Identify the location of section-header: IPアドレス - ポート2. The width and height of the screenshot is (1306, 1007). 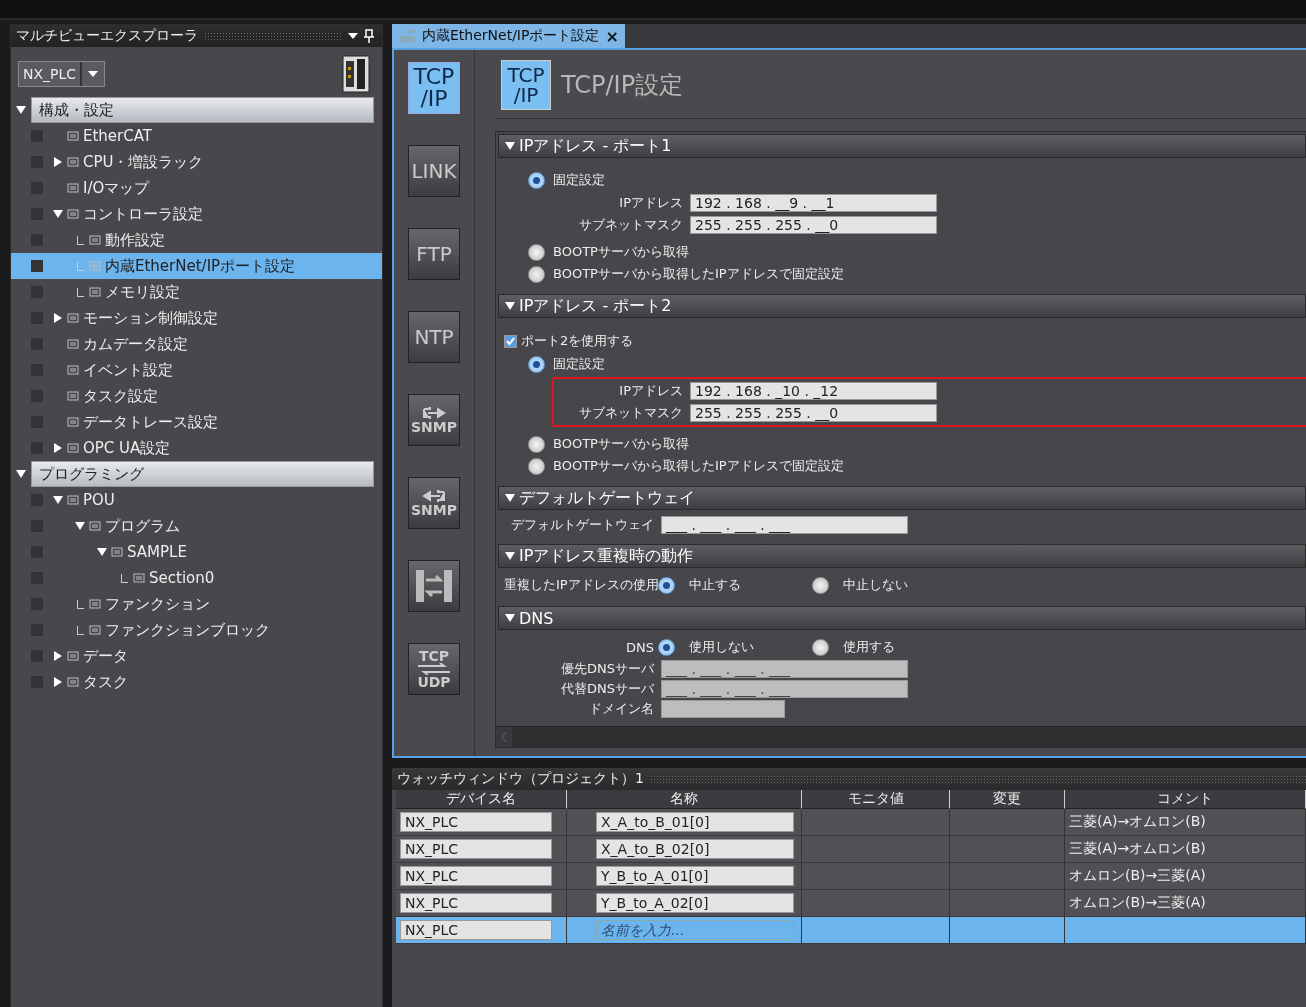
(902, 306).